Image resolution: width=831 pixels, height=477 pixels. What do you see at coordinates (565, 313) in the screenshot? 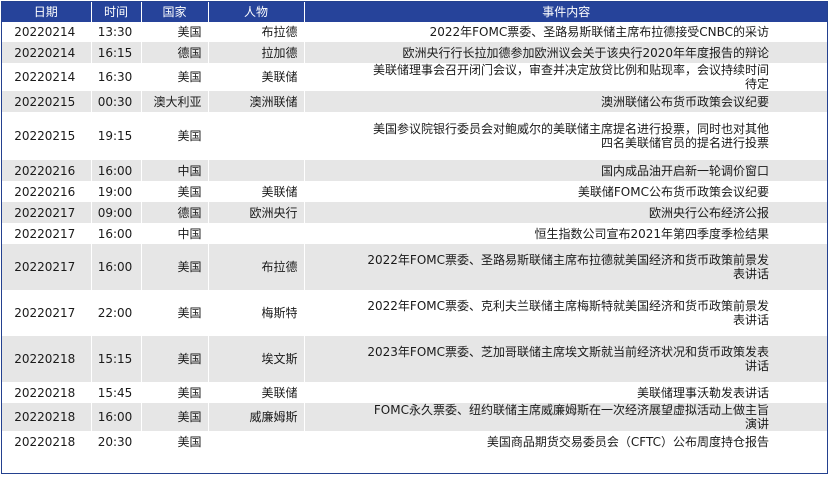
I see `cell-event: 2022年FOMC票委、克利夫兰联储主席梅斯特就美国经济和货币政策前景发表讲话` at bounding box center [565, 313].